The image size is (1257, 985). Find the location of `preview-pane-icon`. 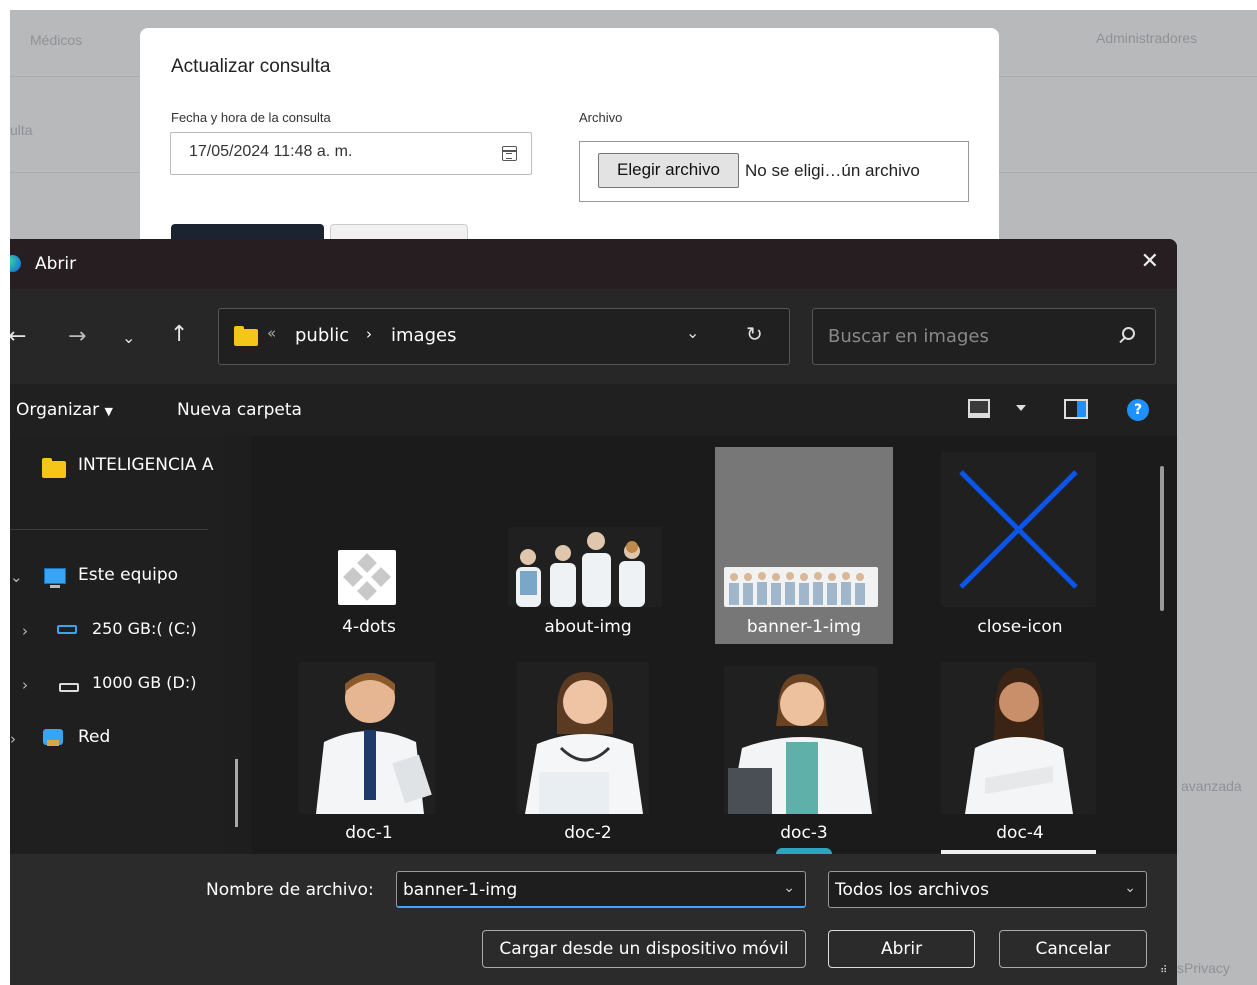

preview-pane-icon is located at coordinates (1076, 409).